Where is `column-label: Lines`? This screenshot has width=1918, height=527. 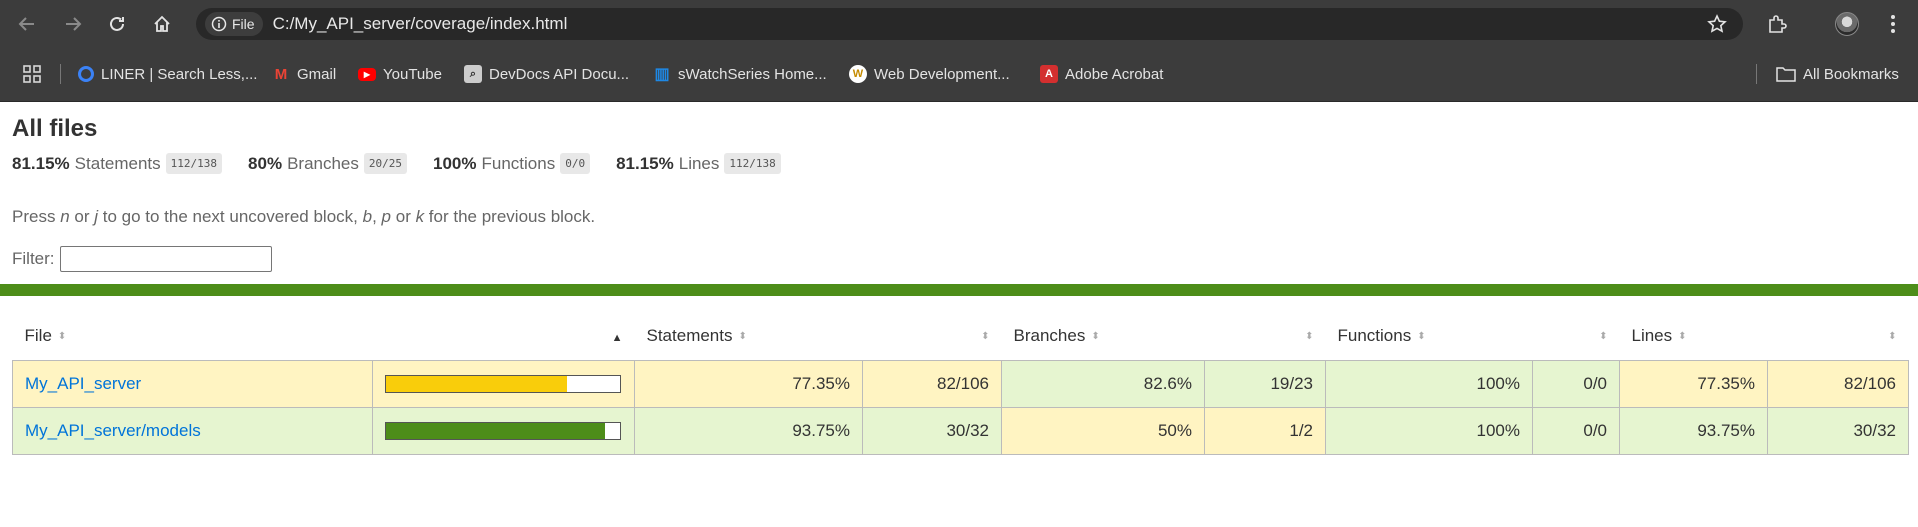 column-label: Lines is located at coordinates (1652, 335).